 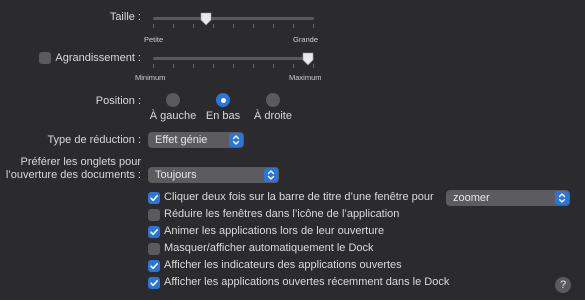 What do you see at coordinates (233, 66) in the screenshot?
I see `magnification-slider-ticks` at bounding box center [233, 66].